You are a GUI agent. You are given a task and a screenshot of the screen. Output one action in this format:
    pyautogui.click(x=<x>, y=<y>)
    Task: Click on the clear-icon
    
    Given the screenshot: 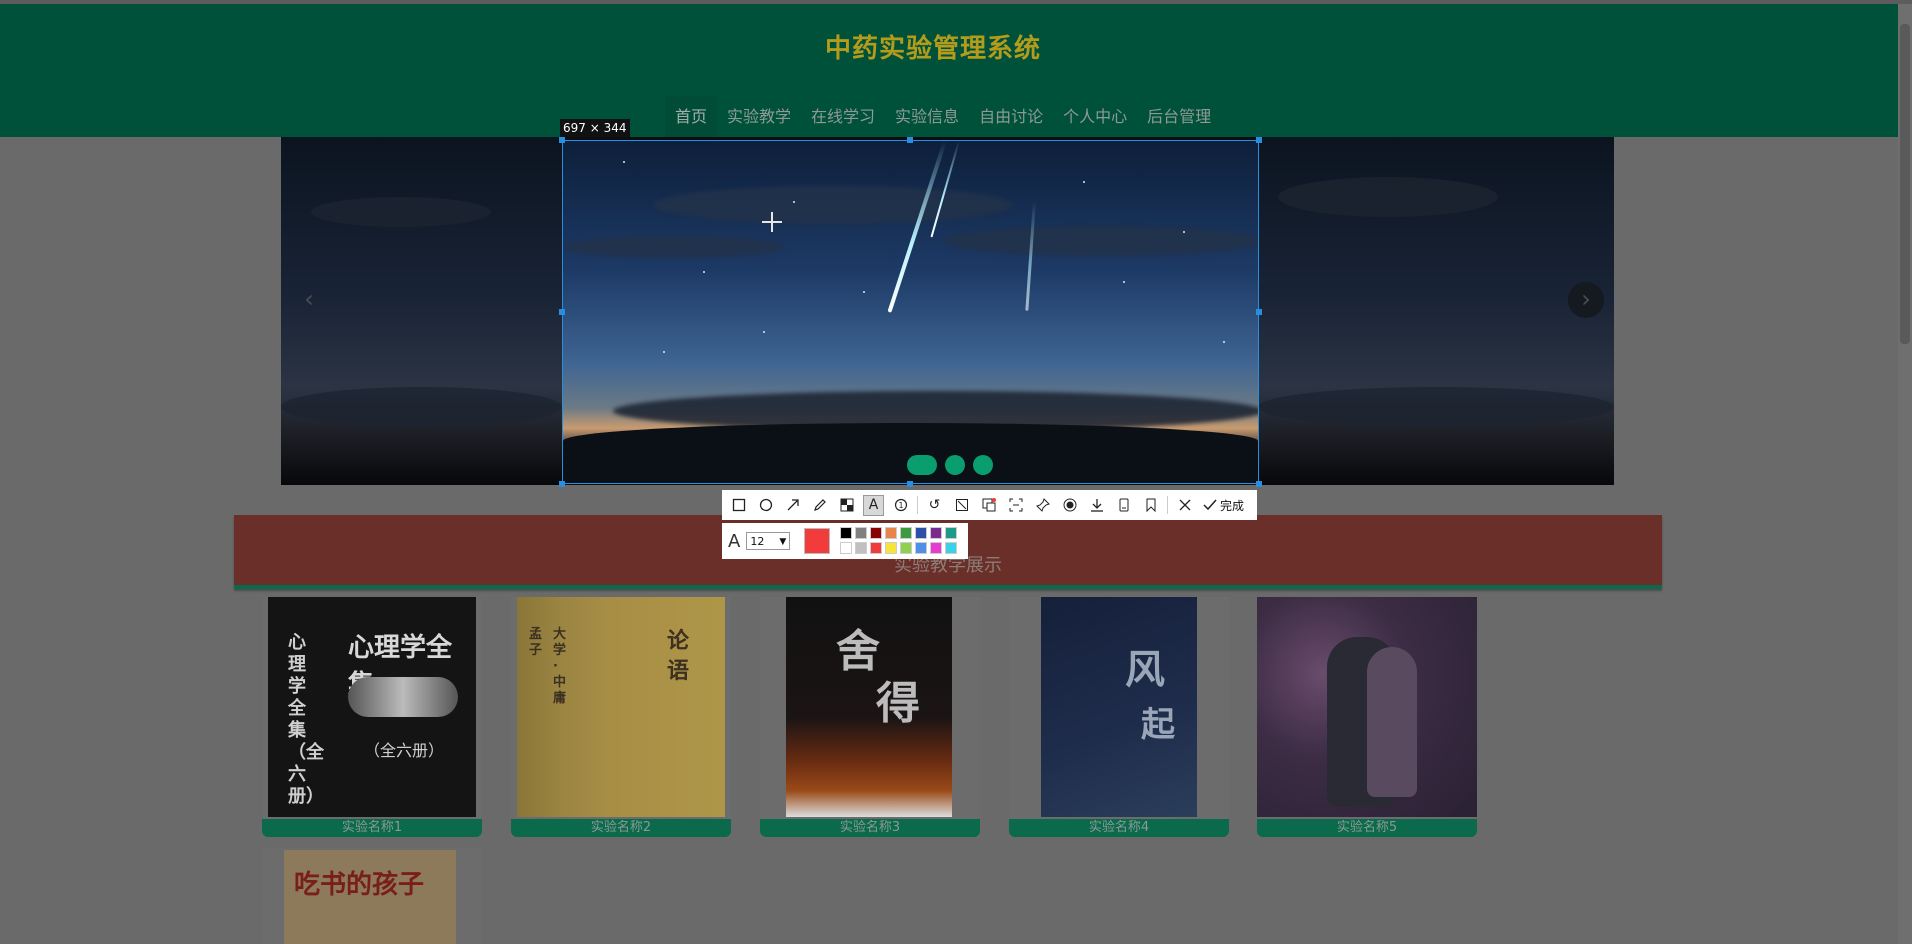 What is the action you would take?
    pyautogui.click(x=961, y=505)
    